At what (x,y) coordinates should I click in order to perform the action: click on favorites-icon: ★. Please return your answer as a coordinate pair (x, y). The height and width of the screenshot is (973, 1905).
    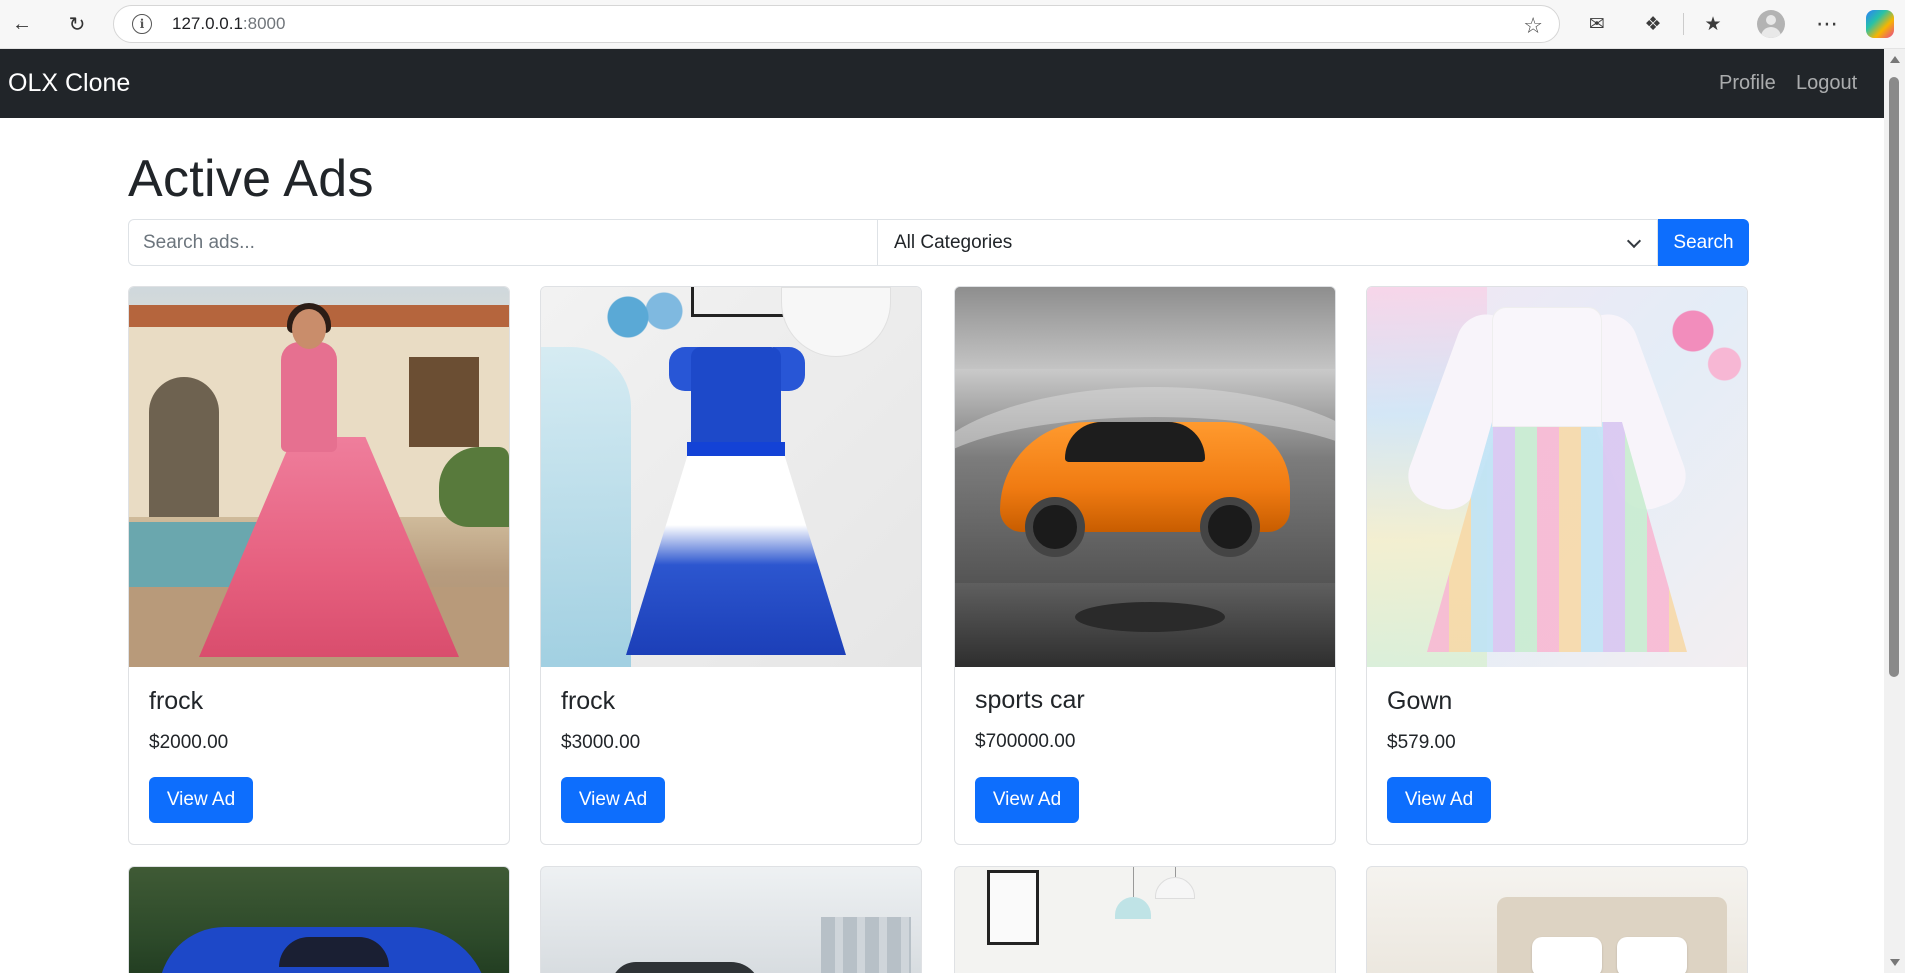
    Looking at the image, I should click on (1713, 24).